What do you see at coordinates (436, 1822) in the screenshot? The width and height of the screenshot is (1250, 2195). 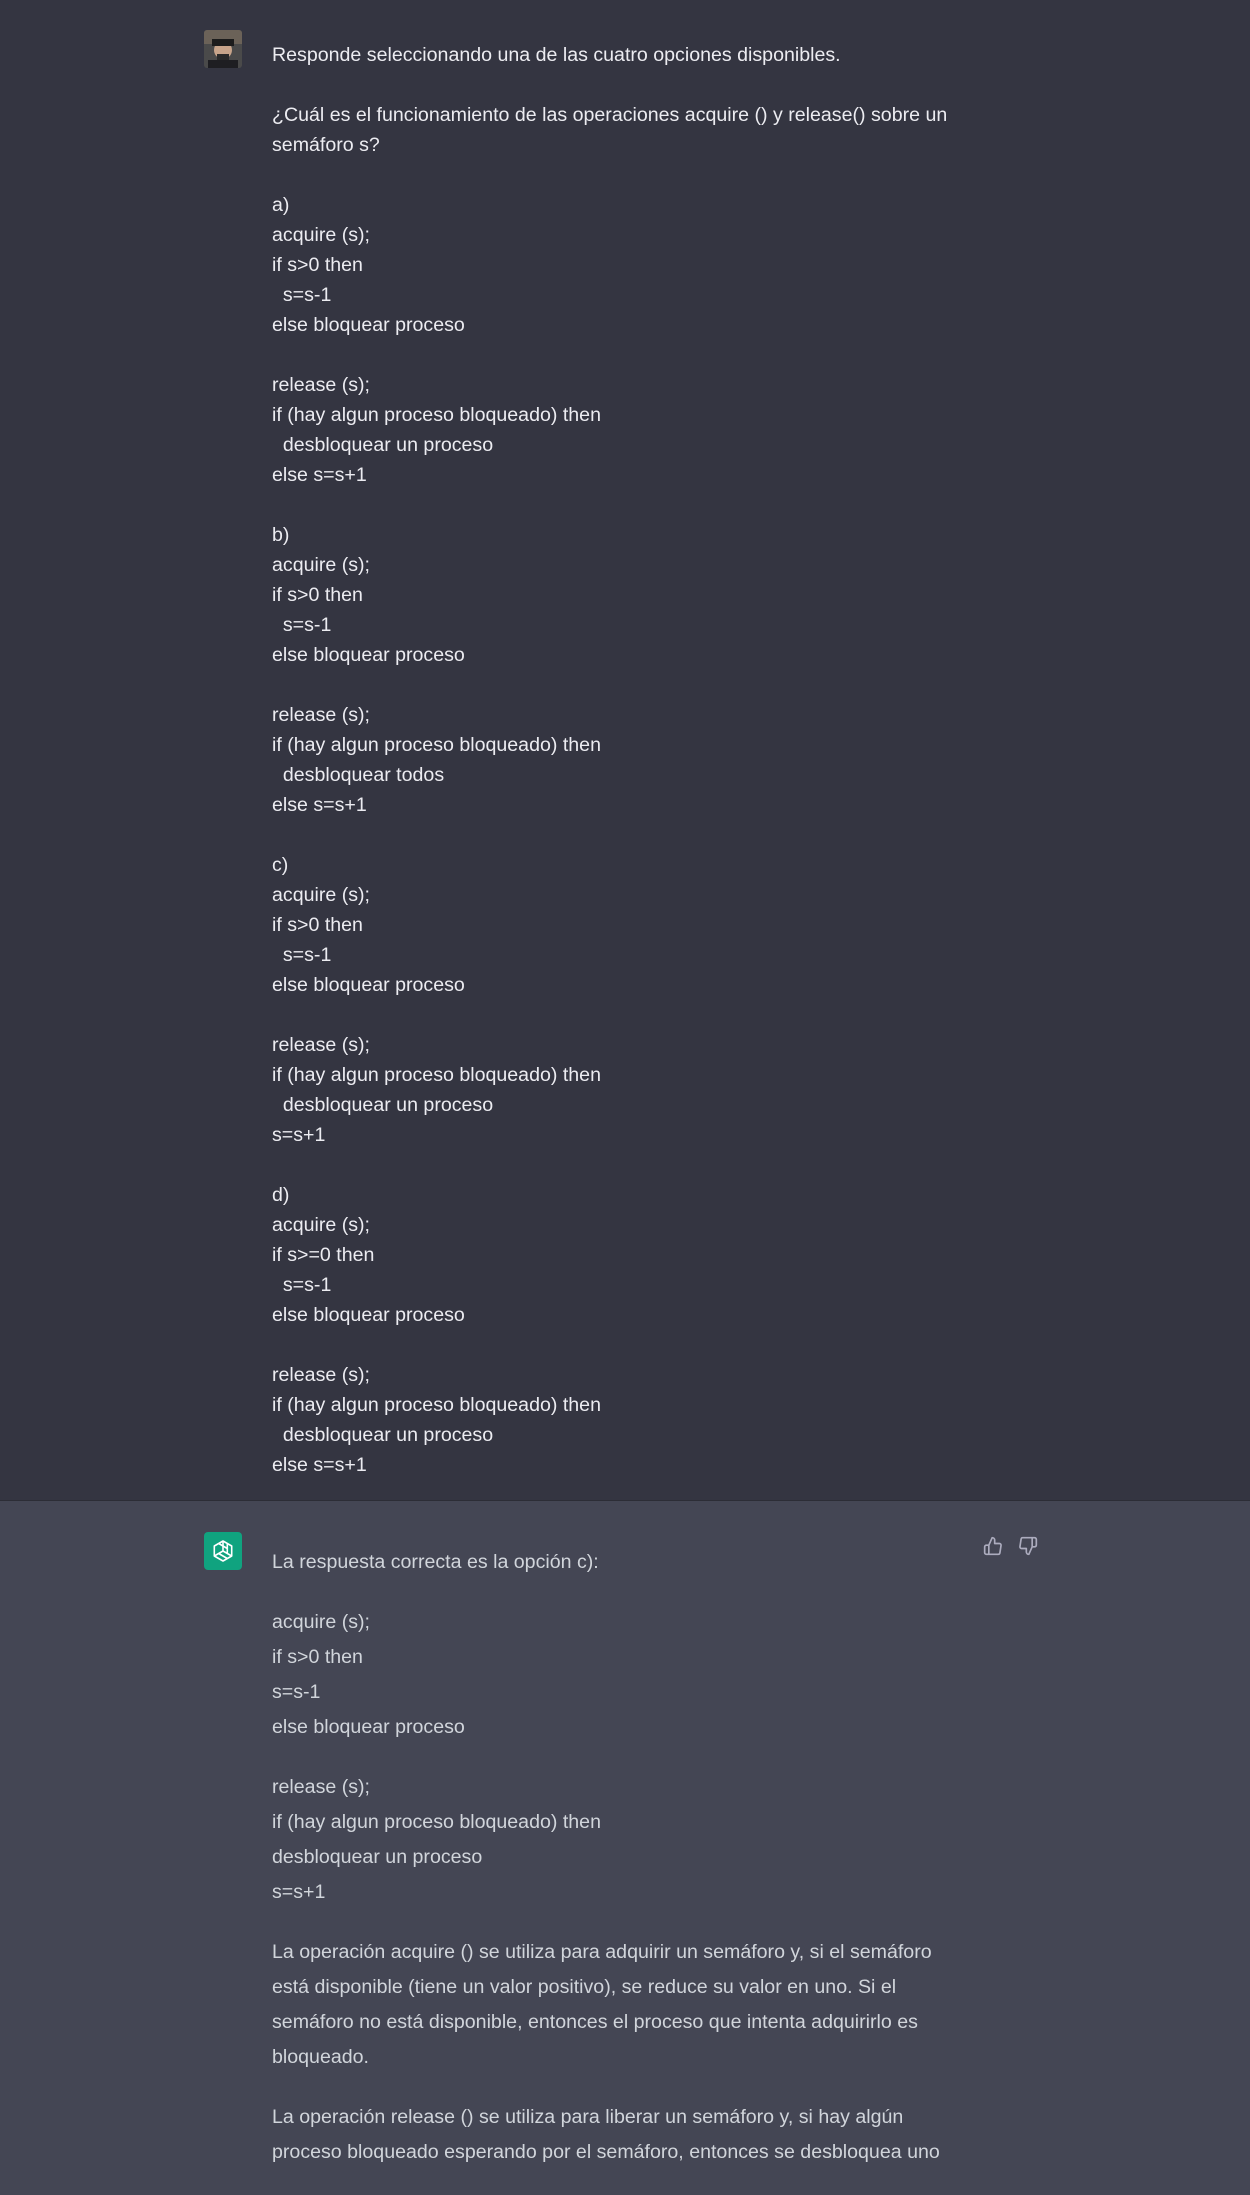 I see `code-line: if (hay algun proceso bloqueado) then` at bounding box center [436, 1822].